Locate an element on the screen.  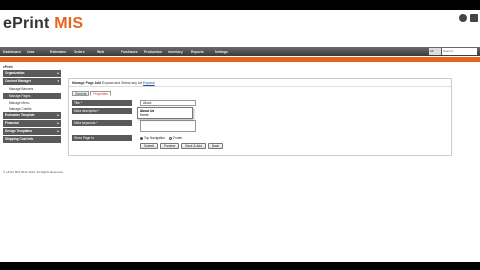
nav-item: Orders is located at coordinates (86, 52).